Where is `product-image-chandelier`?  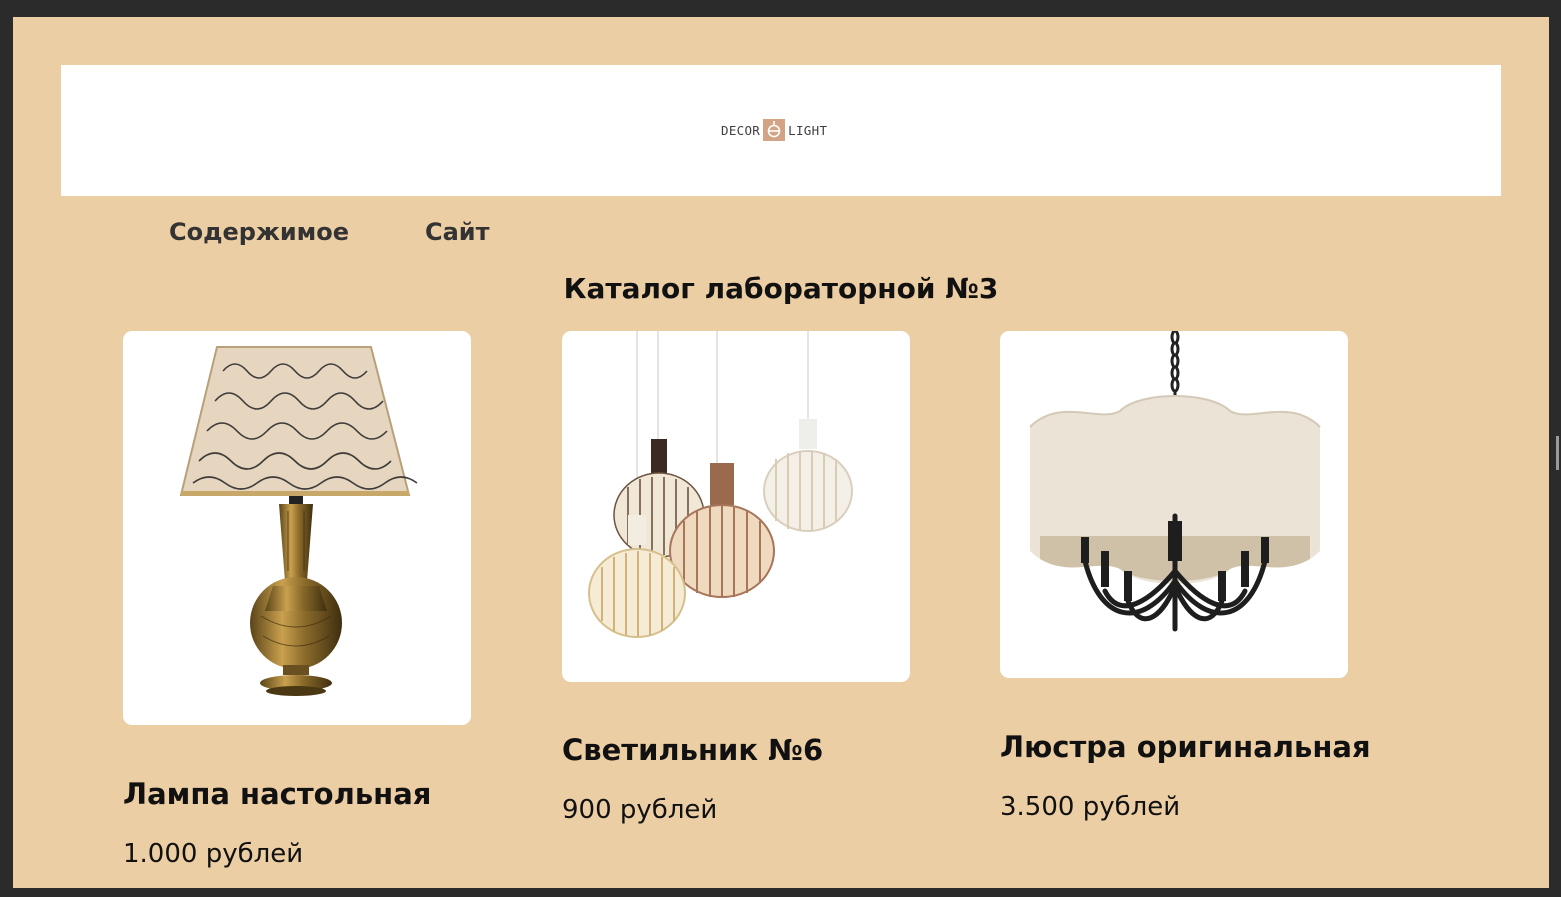
product-image-chandelier is located at coordinates (1174, 504).